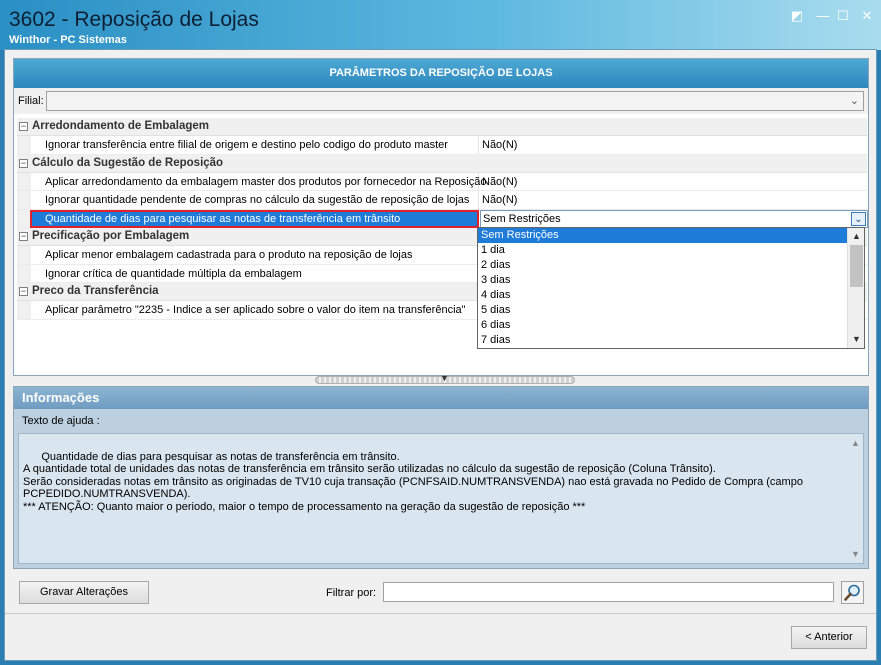  Describe the element at coordinates (351, 593) in the screenshot. I see `filter-label: Filtrar por:` at that location.